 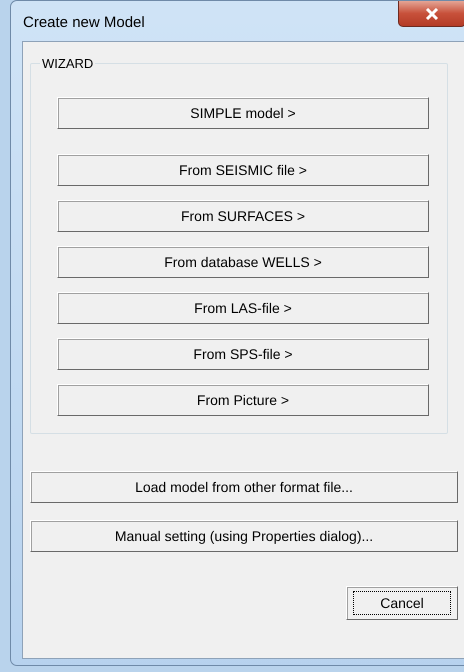 I want to click on wizard-button: From SPS-file >, so click(x=243, y=354).